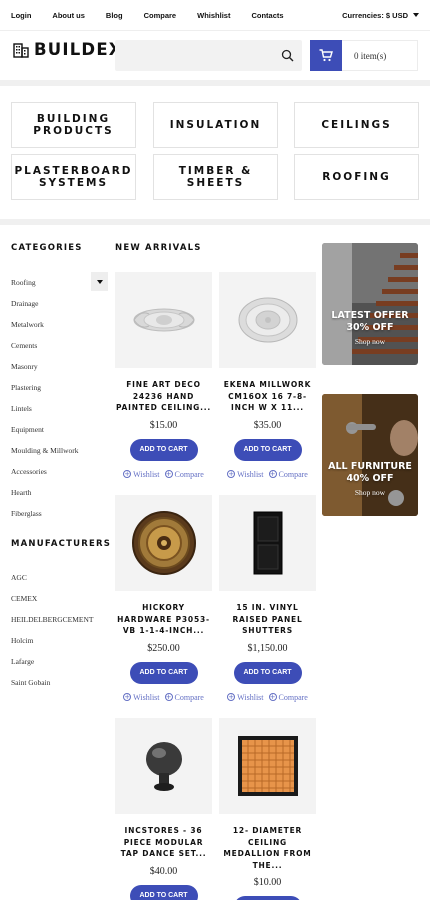  I want to click on logo: BUILDEX, so click(68, 49).